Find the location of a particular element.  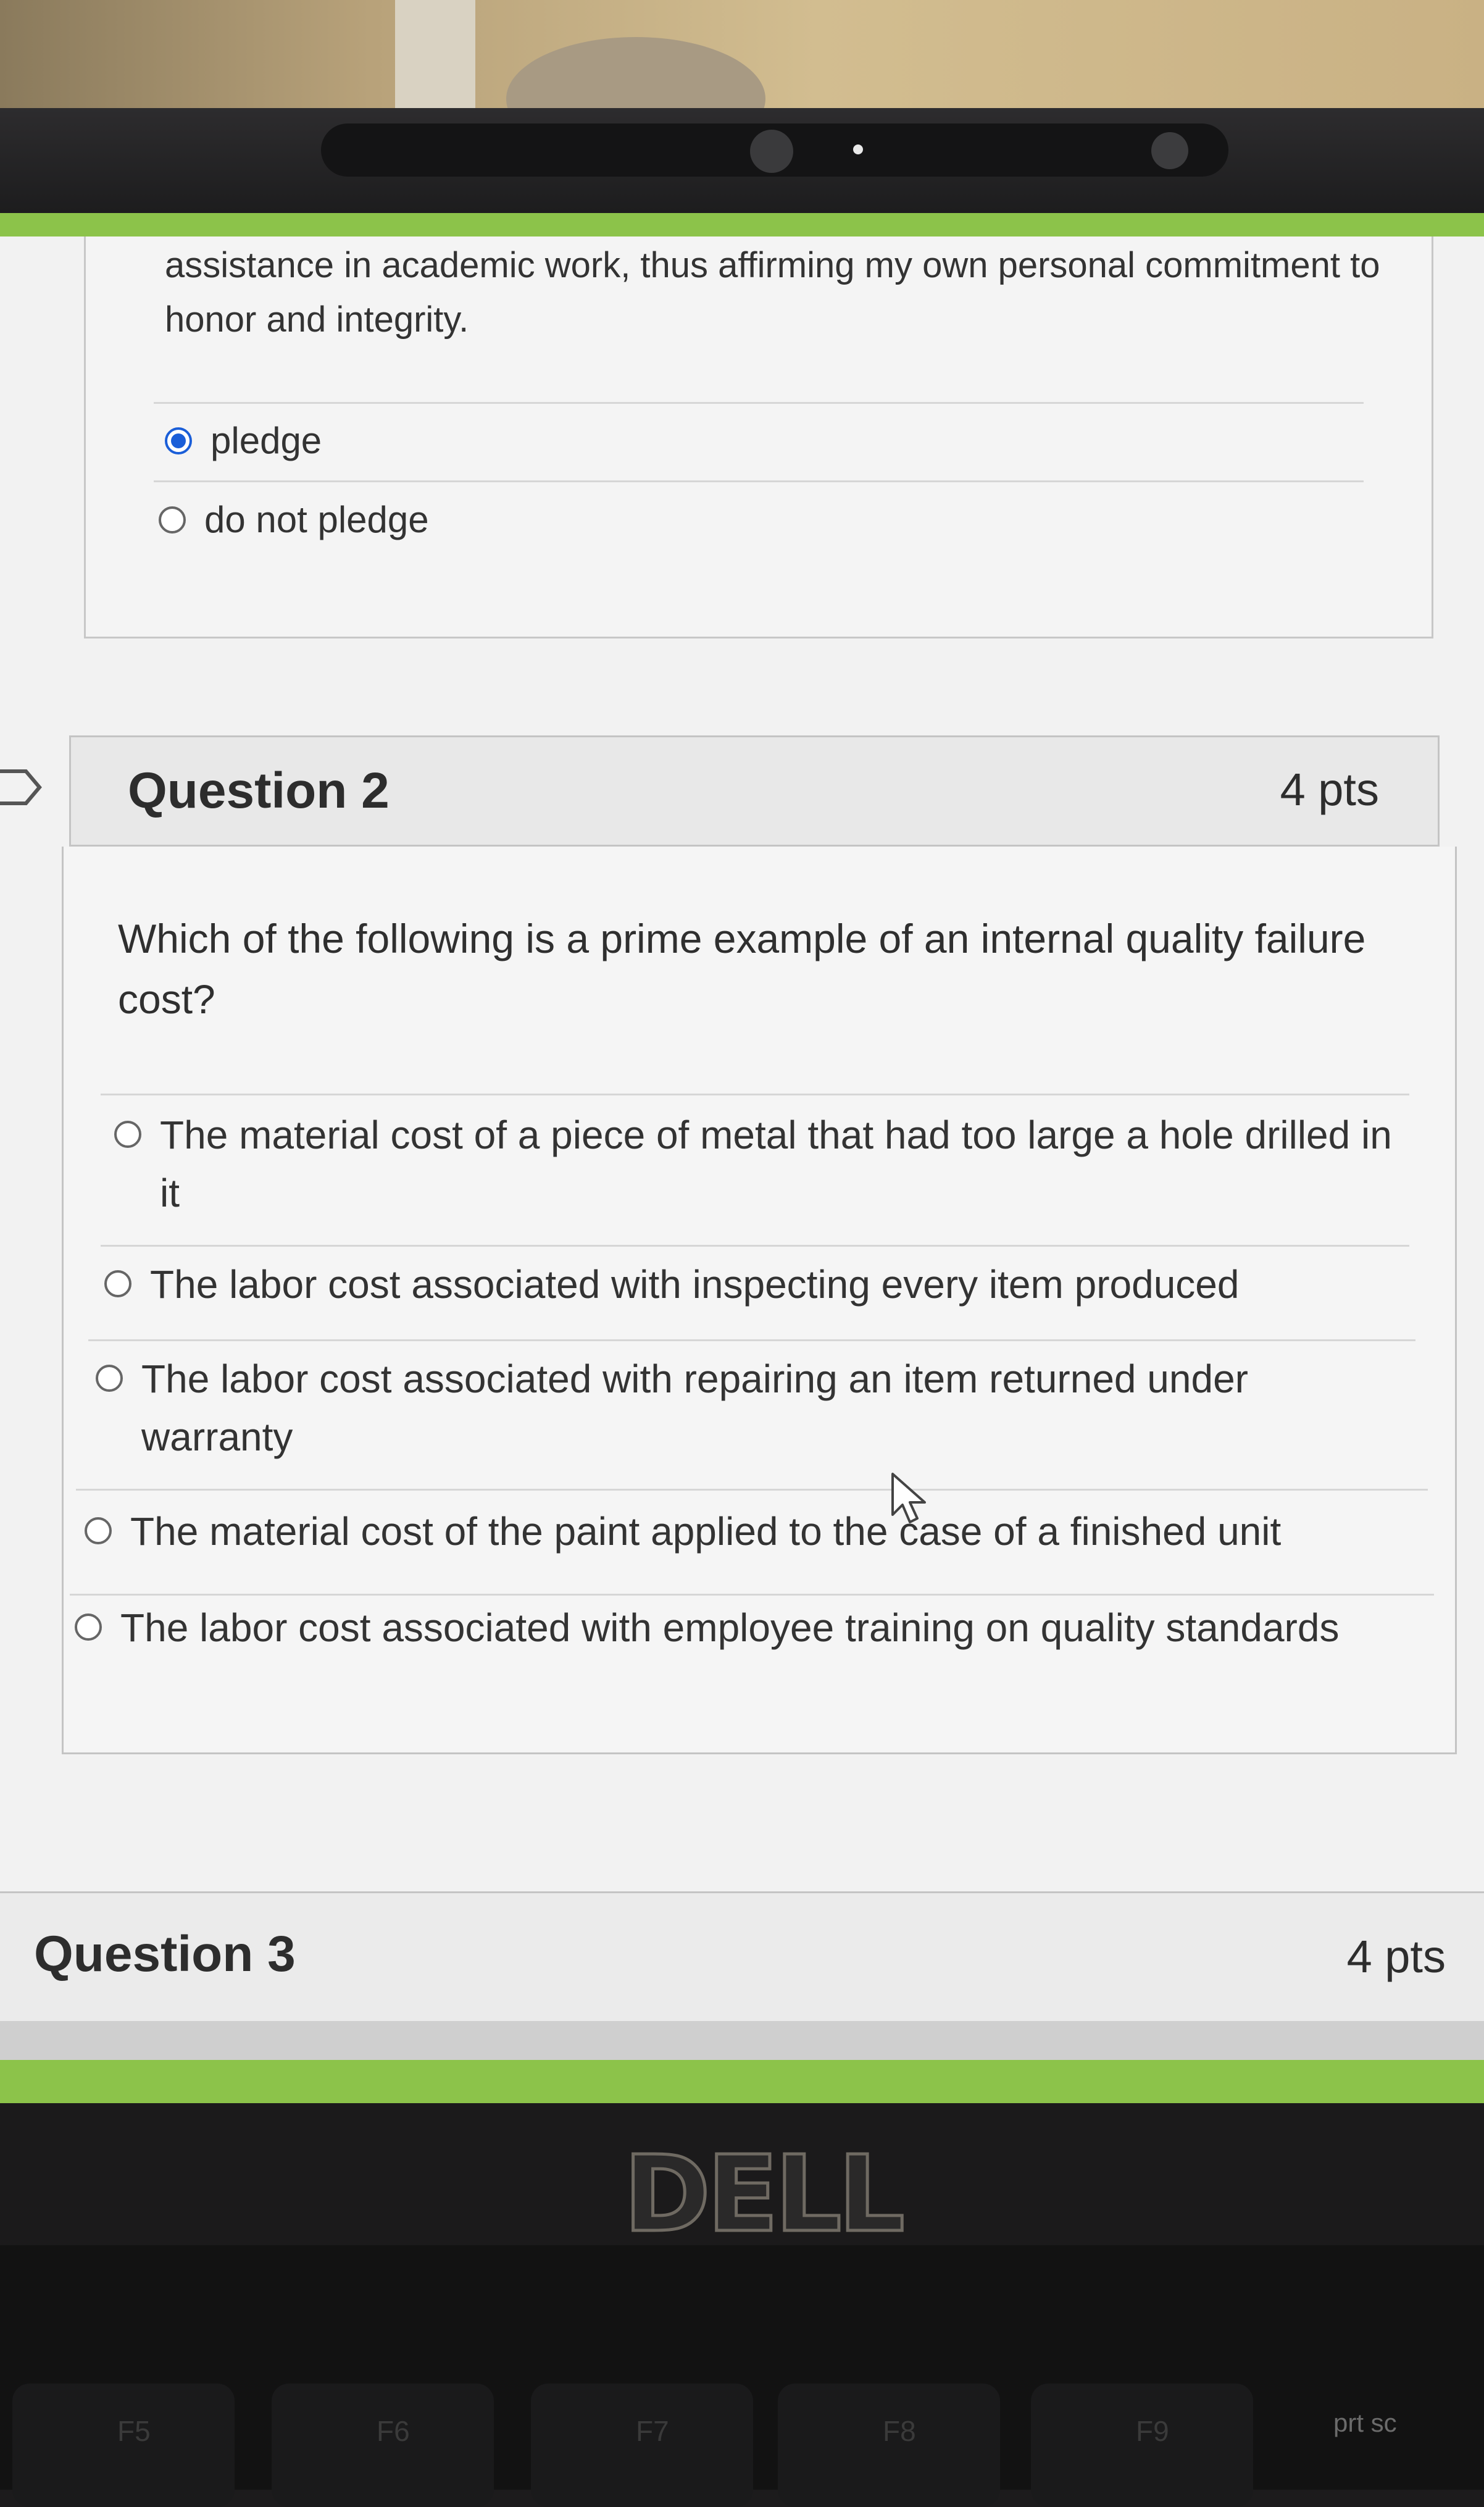

answer-option-label: do not pledge is located at coordinates (316, 519).